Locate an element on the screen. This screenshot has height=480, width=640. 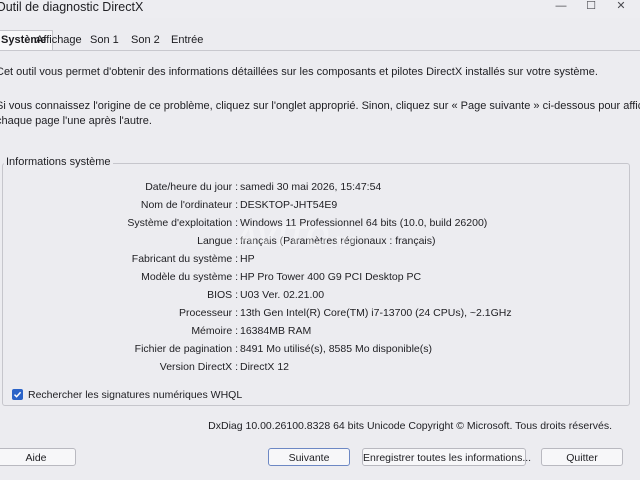
info-value: samedi 30 mai 2026, 15:47:54 is located at coordinates (311, 187).